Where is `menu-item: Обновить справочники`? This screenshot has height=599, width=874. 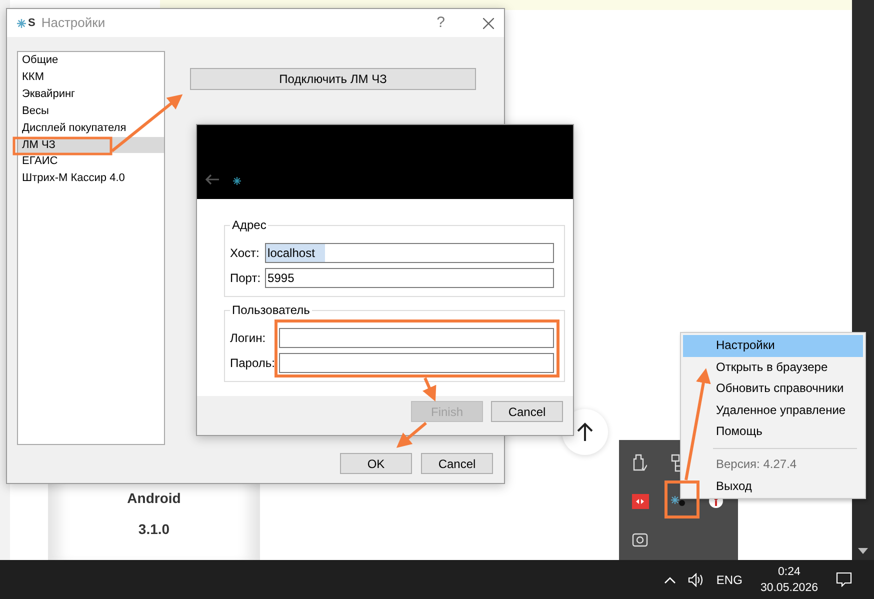
menu-item: Обновить справочники is located at coordinates (773, 389).